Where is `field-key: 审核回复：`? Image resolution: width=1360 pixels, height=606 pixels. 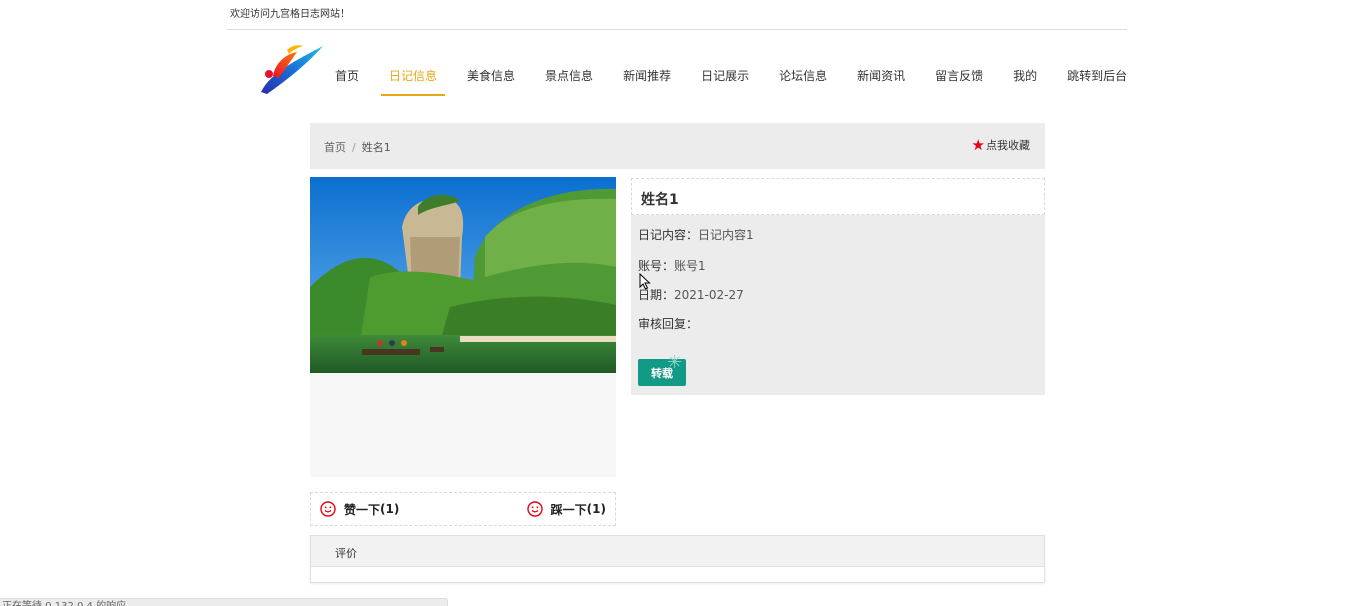
field-key: 审核回复： is located at coordinates (668, 324).